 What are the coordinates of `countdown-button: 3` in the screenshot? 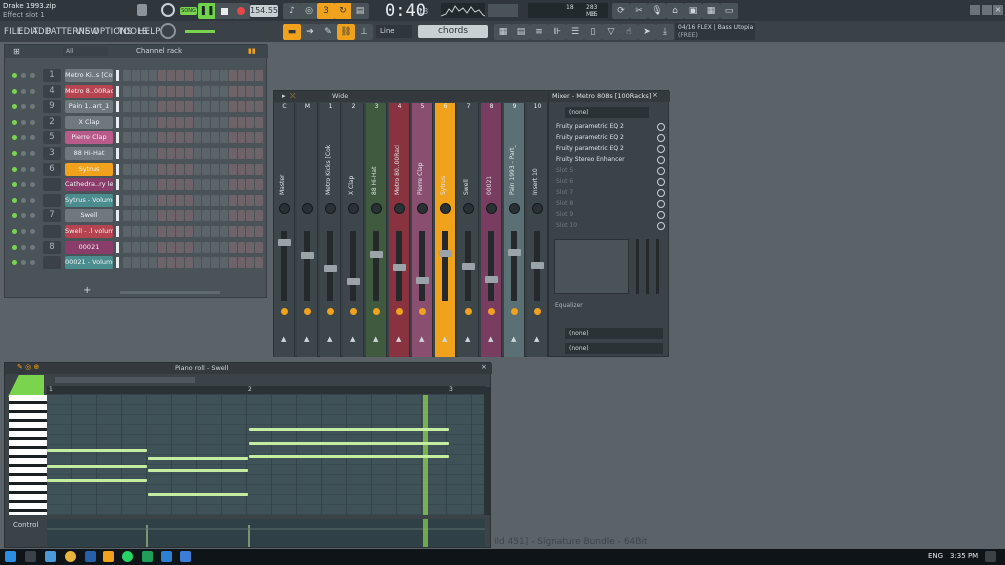 It's located at (326, 11).